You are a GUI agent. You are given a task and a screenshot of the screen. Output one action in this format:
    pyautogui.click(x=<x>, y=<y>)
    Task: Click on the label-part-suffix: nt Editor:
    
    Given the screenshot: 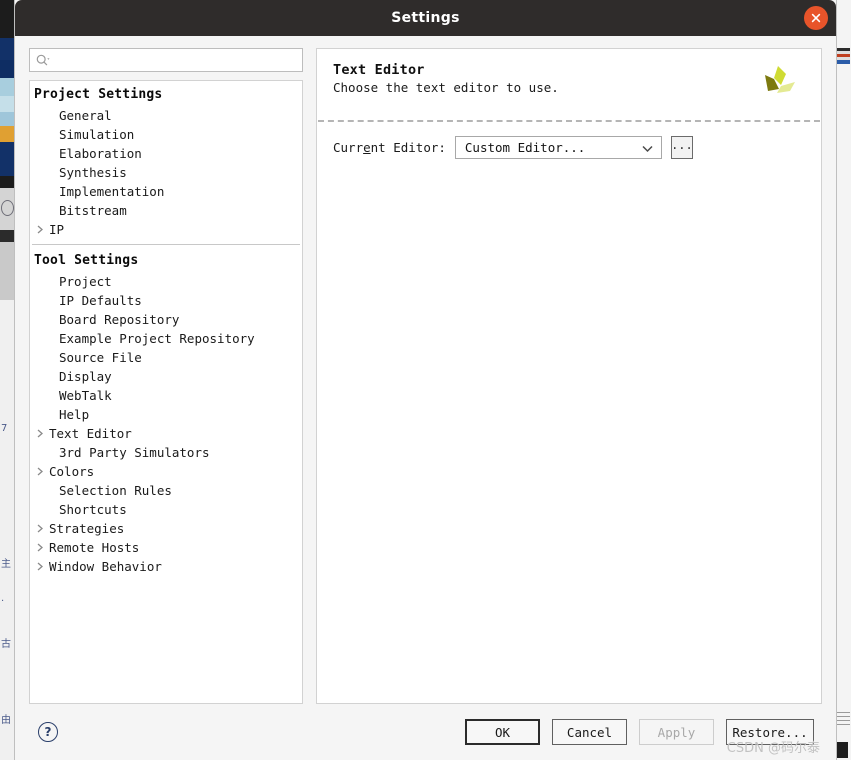 What is the action you would take?
    pyautogui.click(x=408, y=147)
    